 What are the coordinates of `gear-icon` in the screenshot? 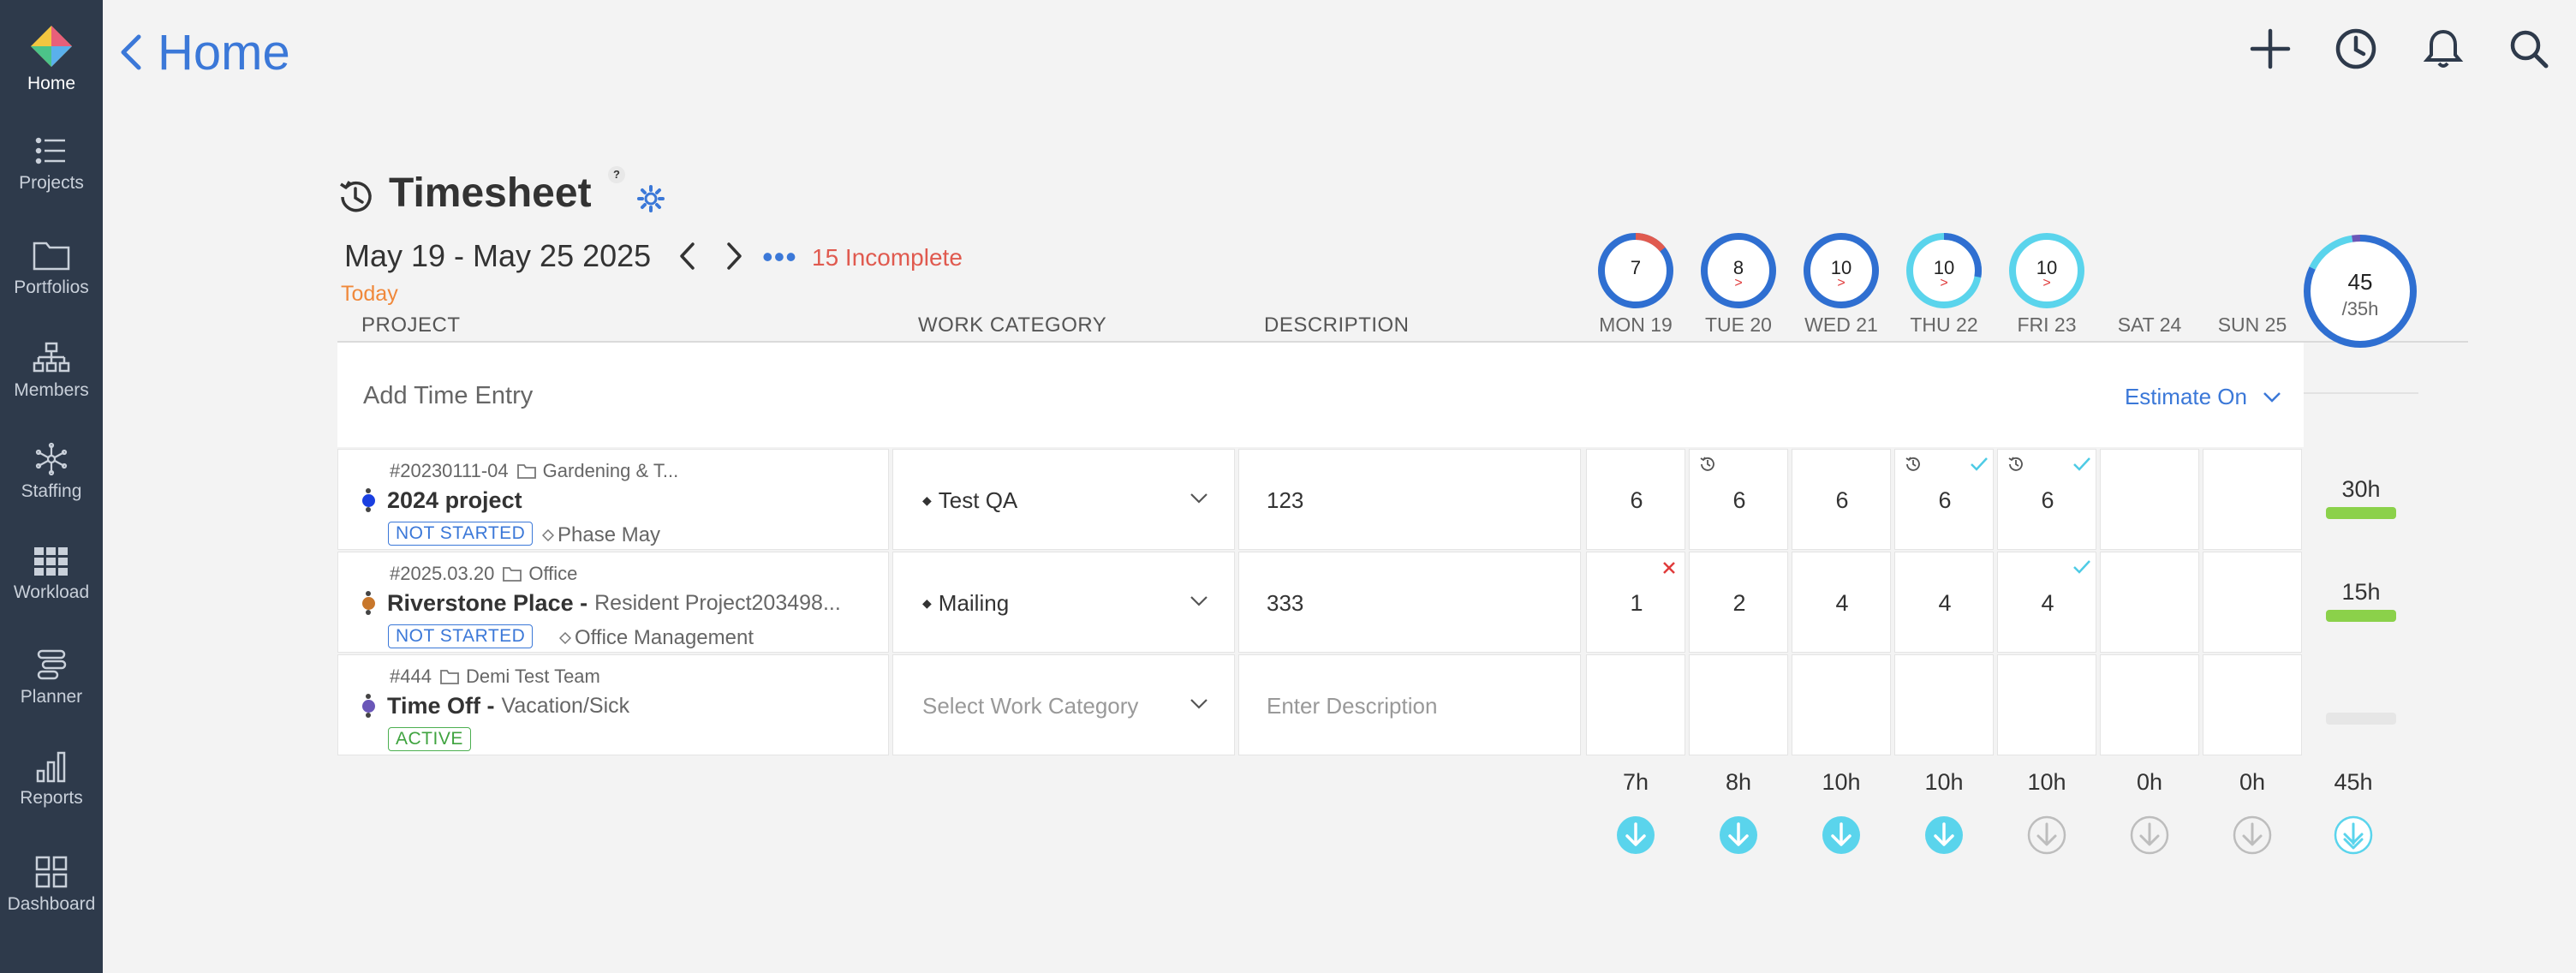 It's located at (651, 198).